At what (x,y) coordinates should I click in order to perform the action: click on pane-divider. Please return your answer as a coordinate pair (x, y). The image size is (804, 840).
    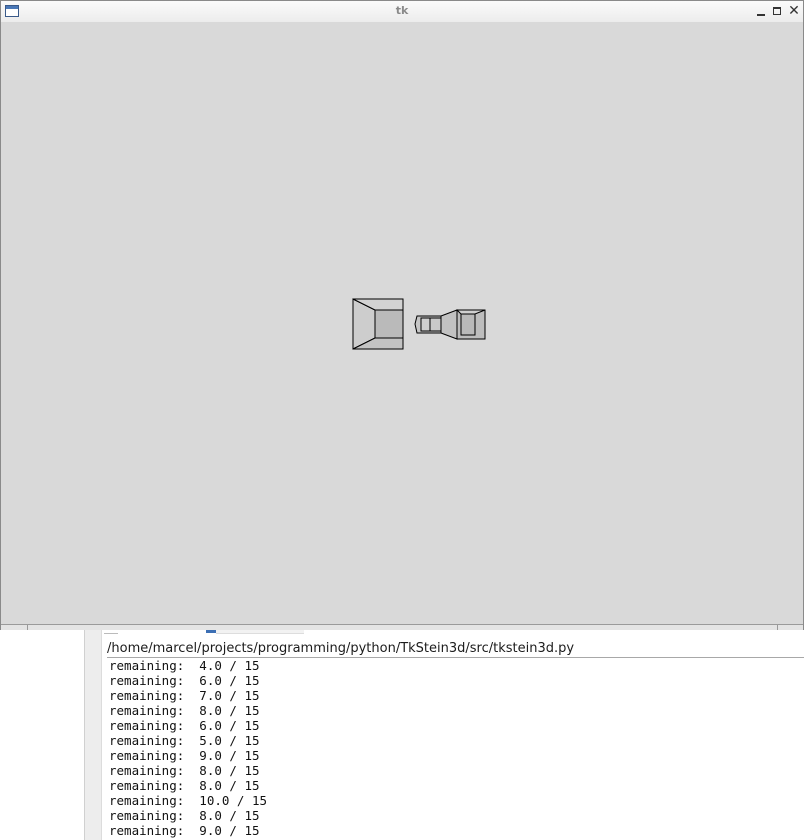
    Looking at the image, I should click on (93, 735).